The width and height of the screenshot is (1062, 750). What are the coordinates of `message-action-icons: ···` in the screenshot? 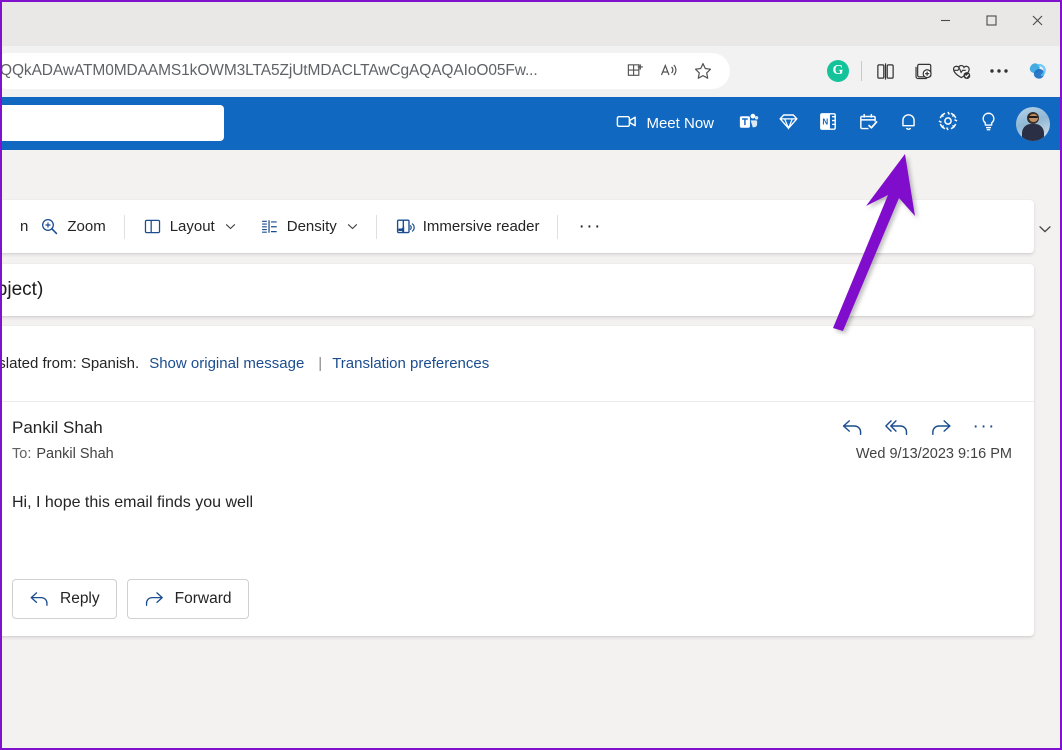 It's located at (918, 427).